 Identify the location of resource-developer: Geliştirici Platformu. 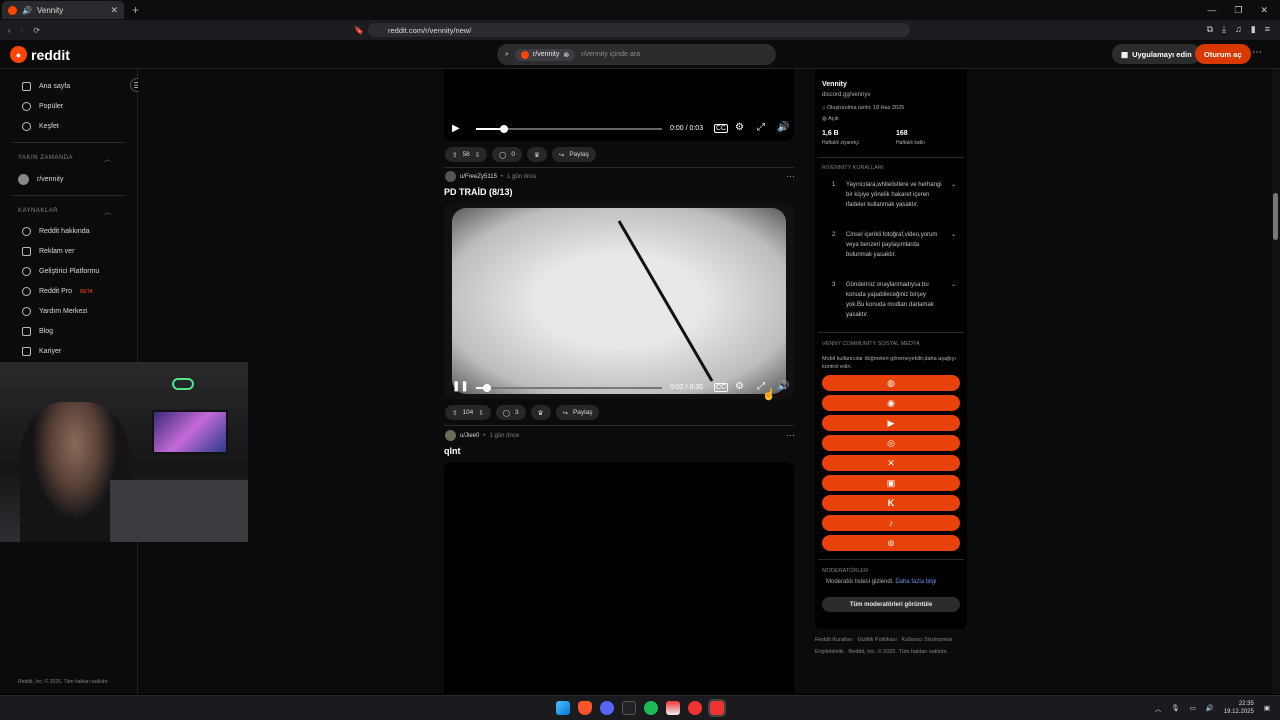
(60, 271).